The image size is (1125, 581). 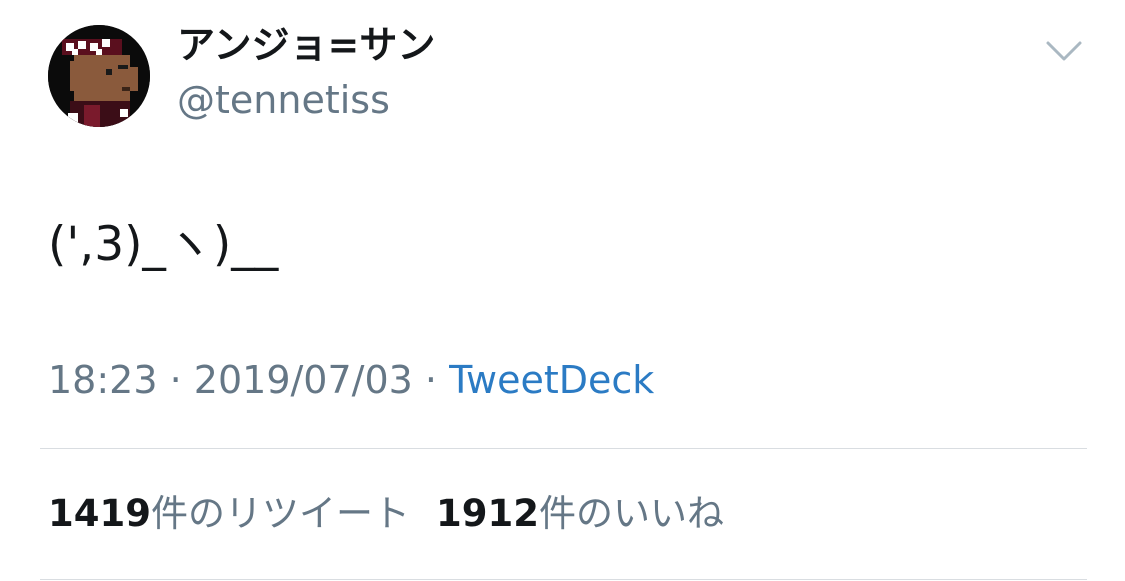 I want to click on pixel-avatar-icon, so click(x=99, y=76).